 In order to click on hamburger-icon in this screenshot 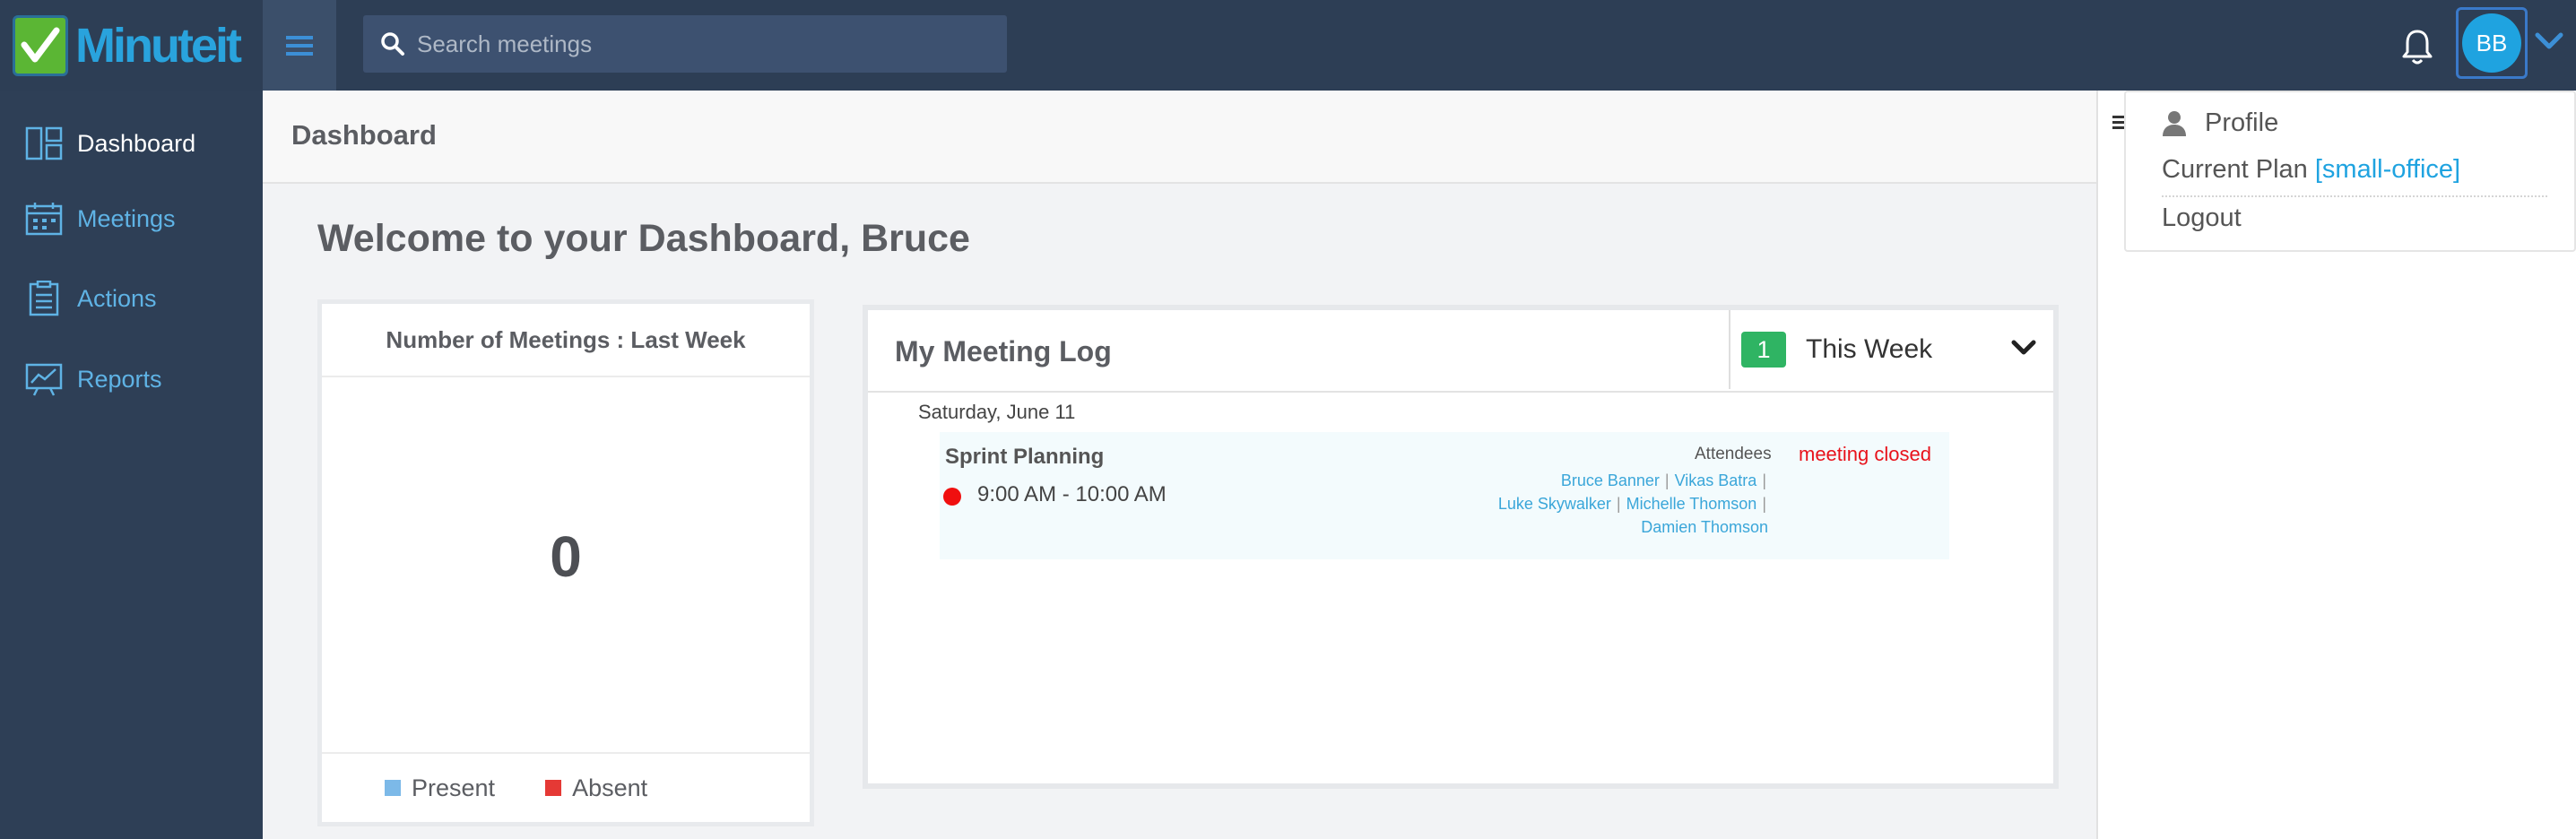, I will do `click(299, 45)`.